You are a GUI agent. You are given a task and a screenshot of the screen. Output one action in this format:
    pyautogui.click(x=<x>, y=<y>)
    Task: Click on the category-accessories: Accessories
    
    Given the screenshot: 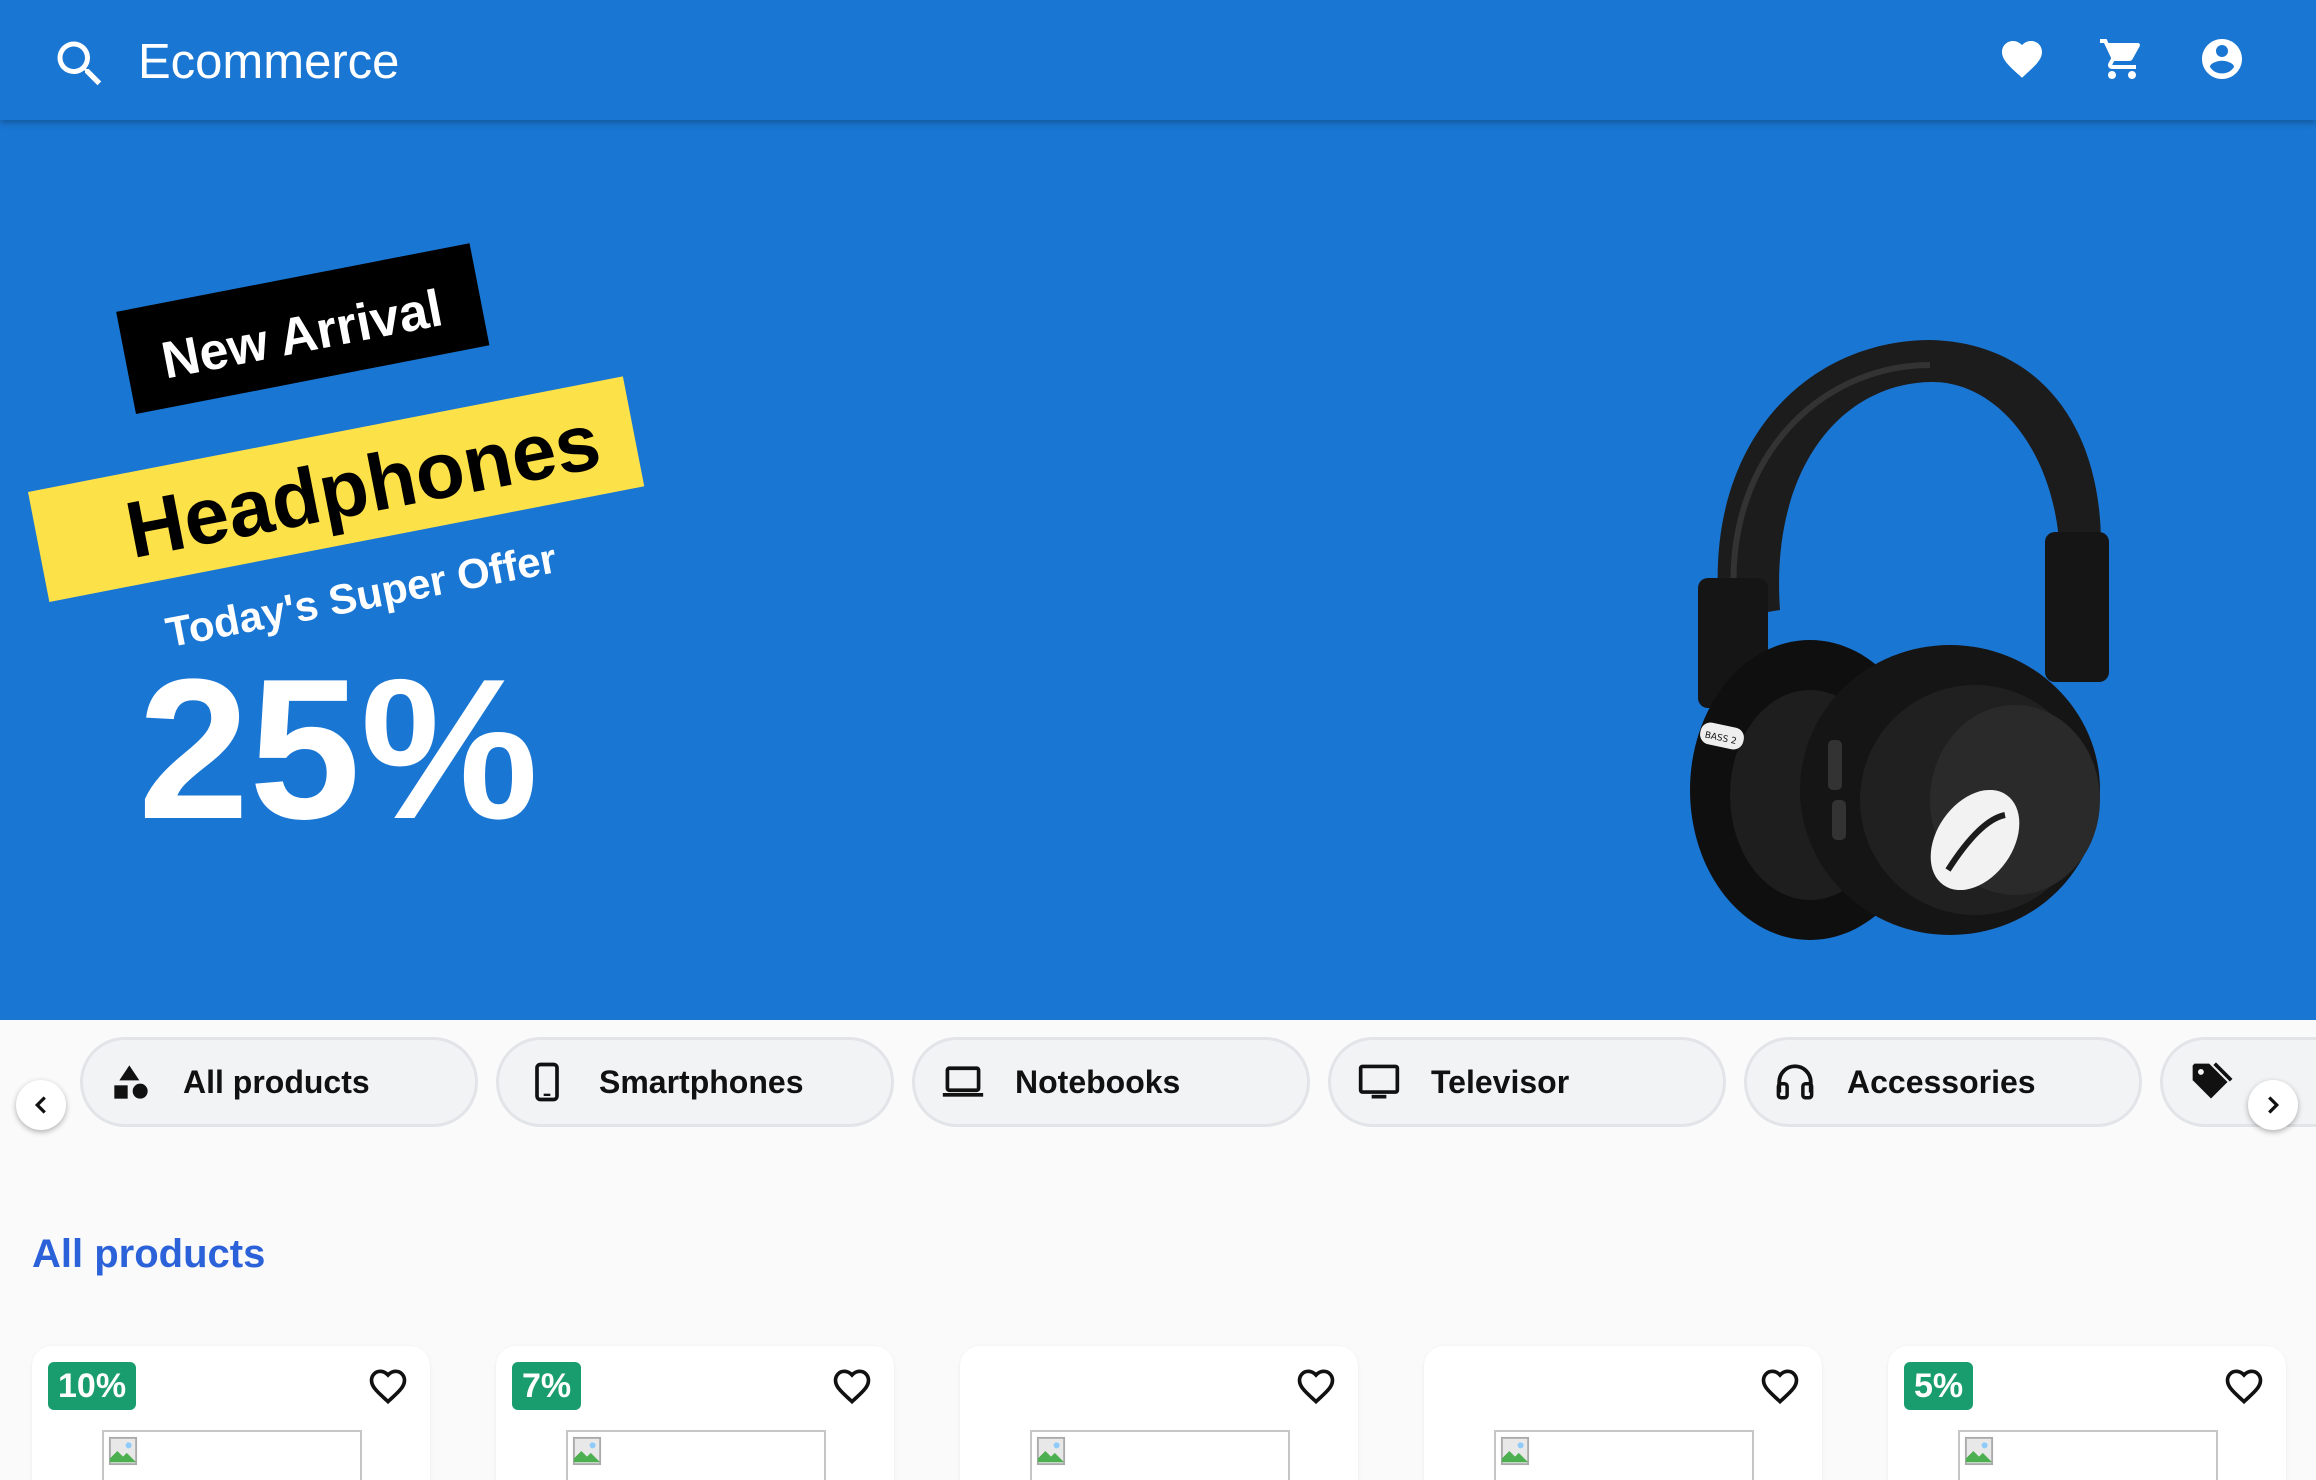 What is the action you would take?
    pyautogui.click(x=1943, y=1082)
    